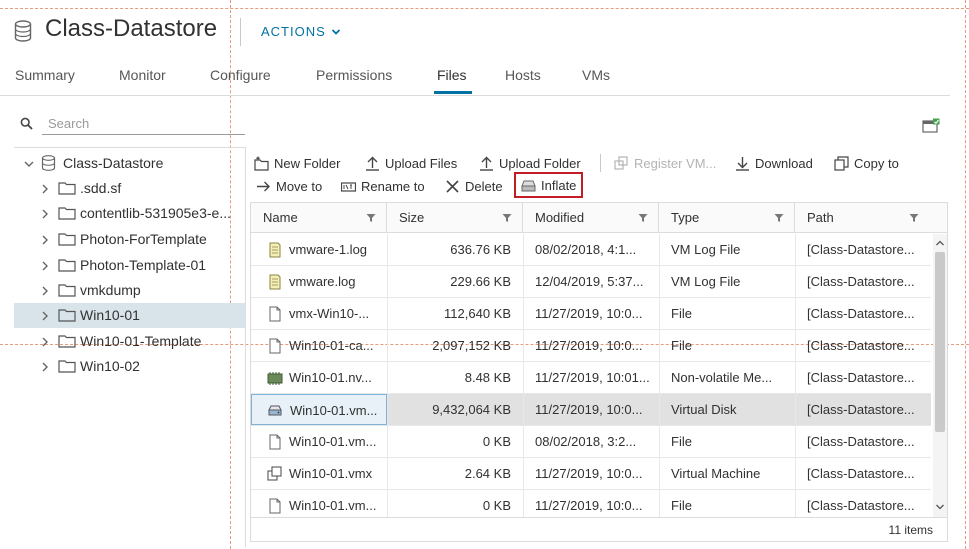  I want to click on copy-to-button: Copy to, so click(866, 163).